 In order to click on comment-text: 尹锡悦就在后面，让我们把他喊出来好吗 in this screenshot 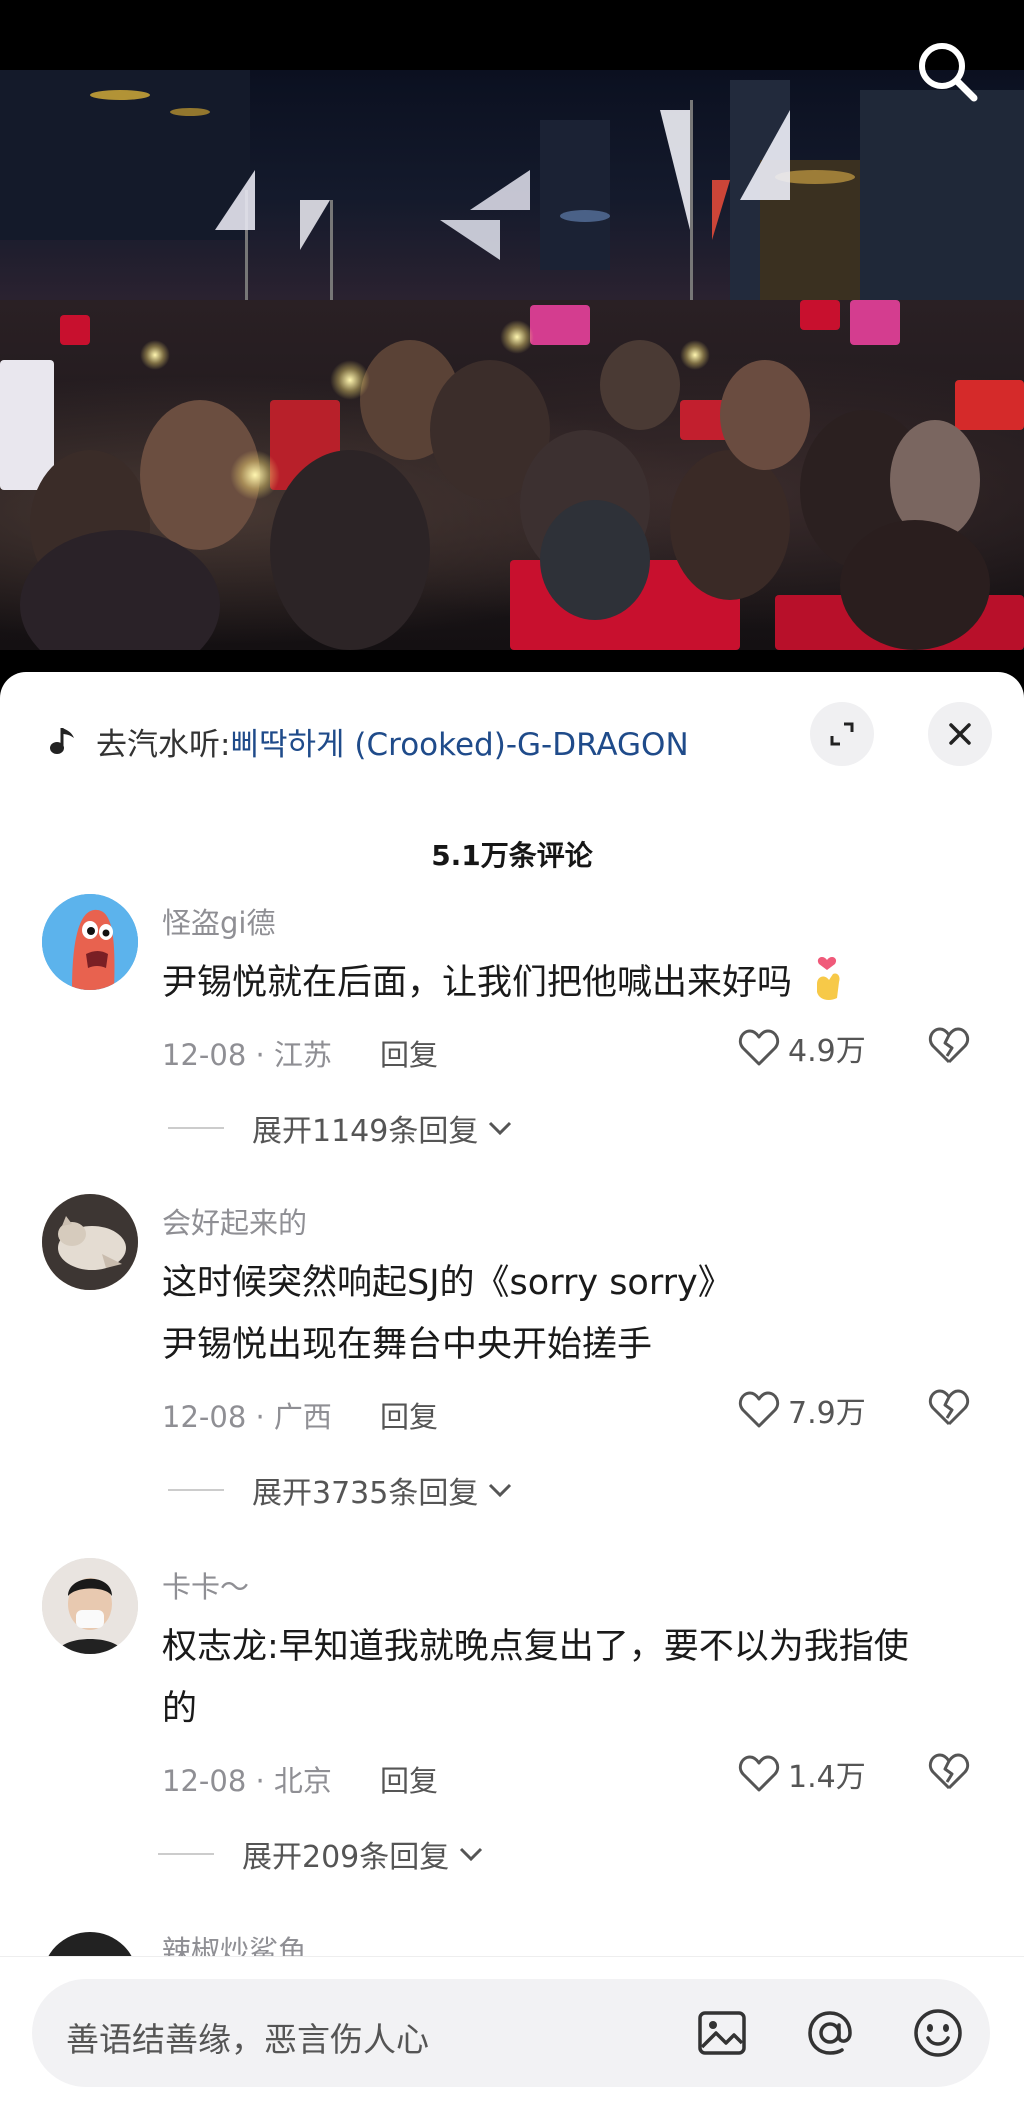, I will do `click(572, 983)`.